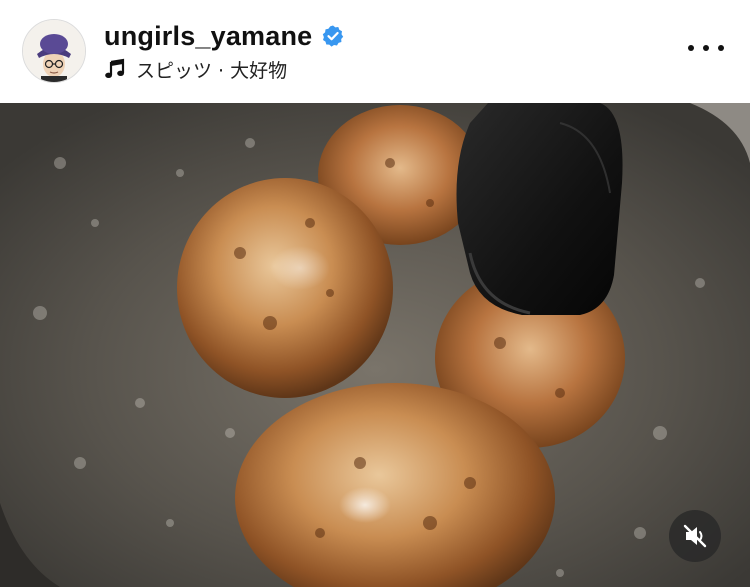 The image size is (750, 587). I want to click on profile-avatar, so click(54, 51).